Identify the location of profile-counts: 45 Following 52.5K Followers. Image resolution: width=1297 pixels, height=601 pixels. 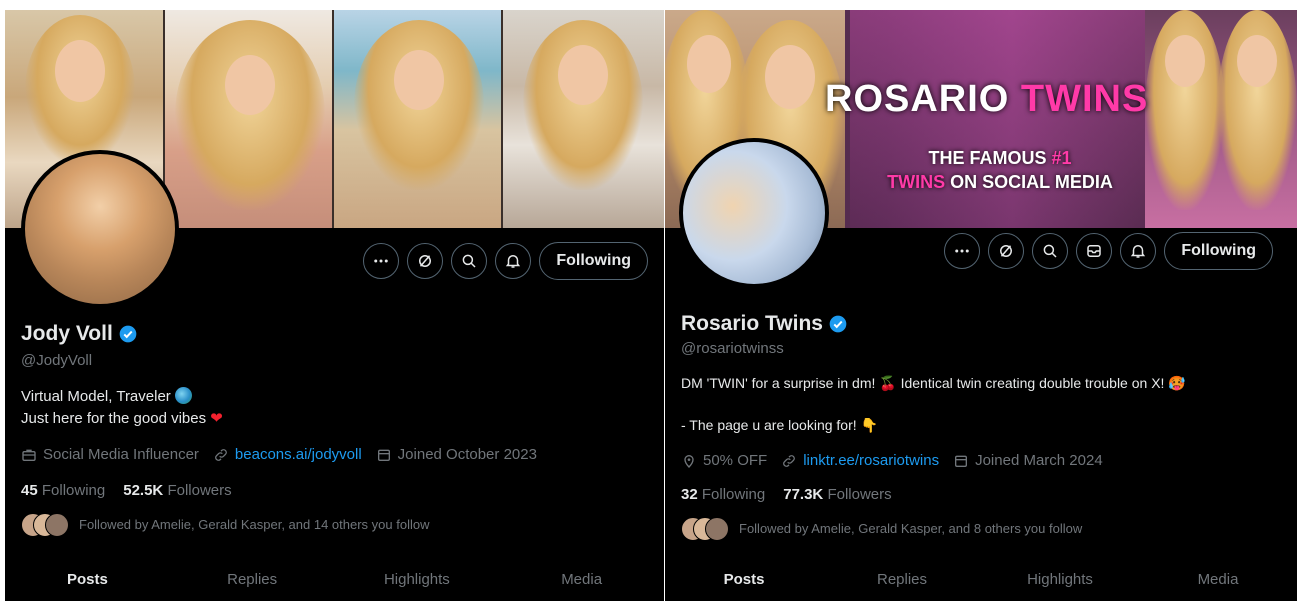
(126, 490).